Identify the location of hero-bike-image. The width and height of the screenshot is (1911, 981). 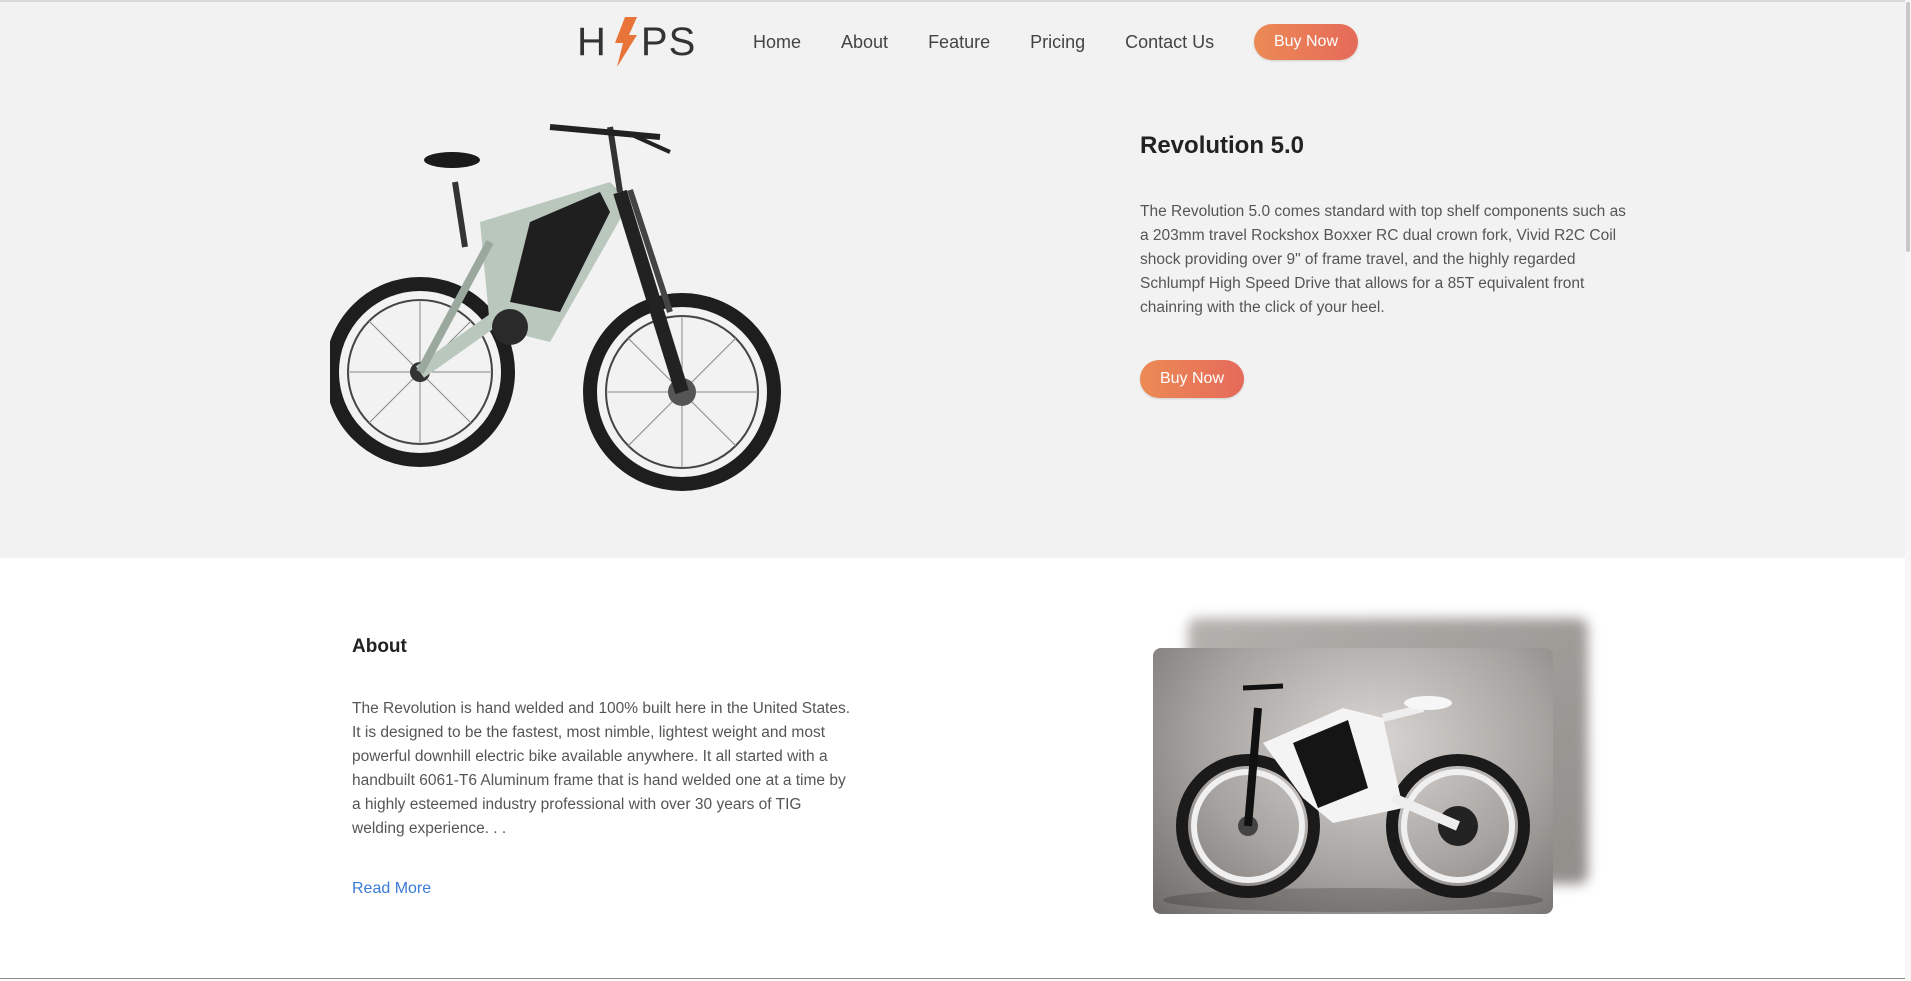
(555, 307).